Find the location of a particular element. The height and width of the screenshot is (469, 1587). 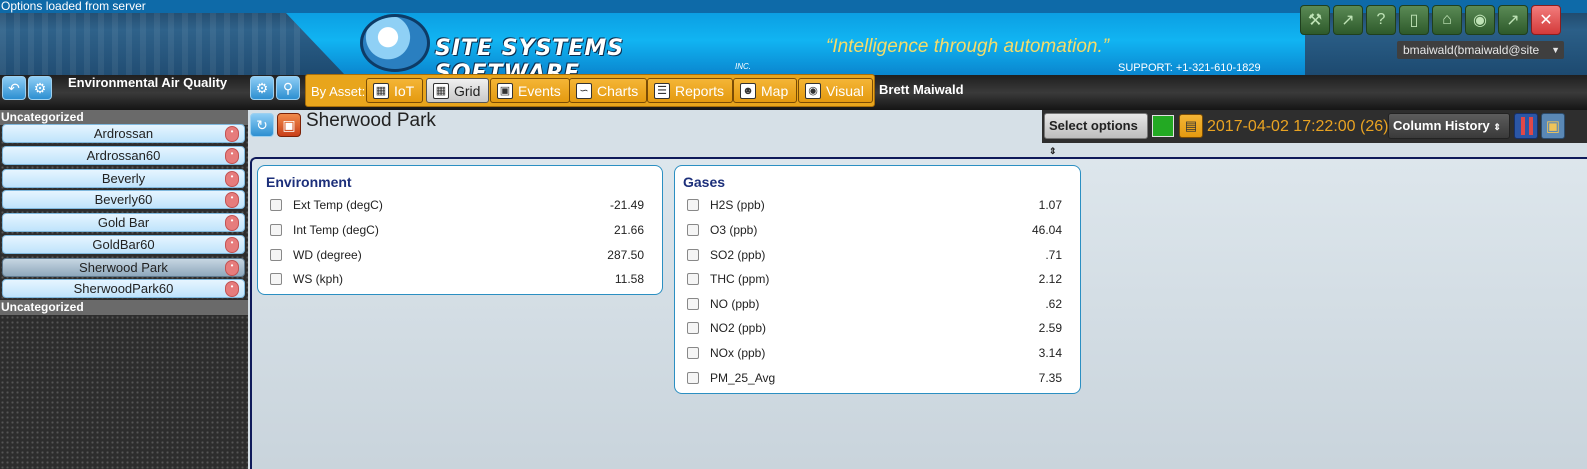

target-icon: ◉ is located at coordinates (1480, 20).